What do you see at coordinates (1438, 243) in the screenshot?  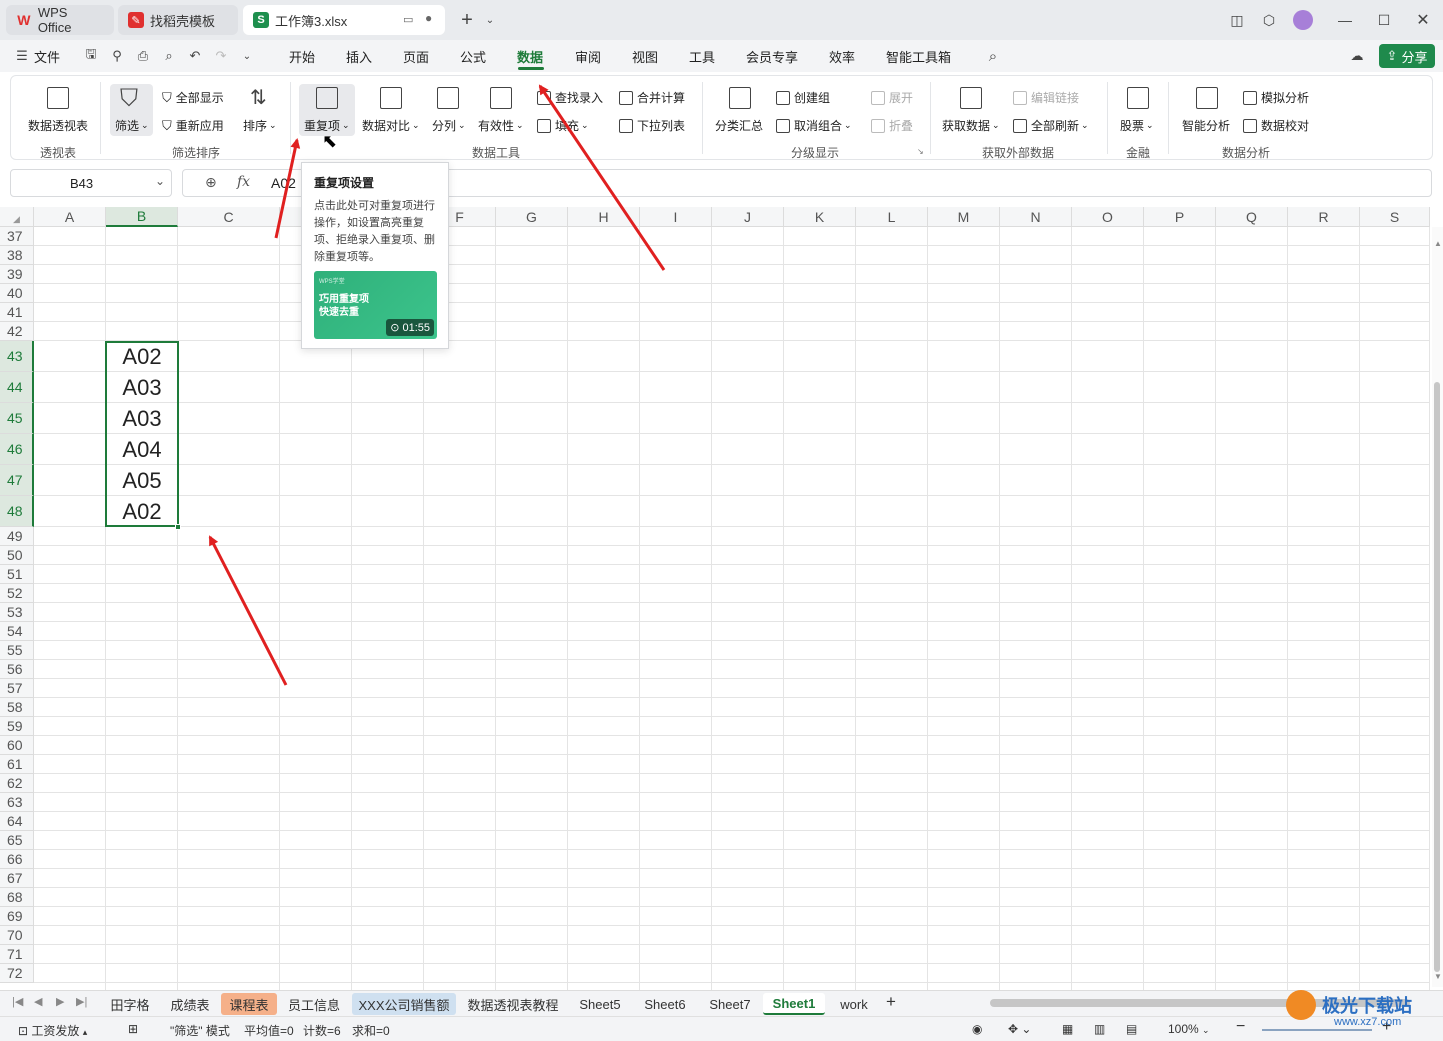 I see `scroll-up-icon: ▲` at bounding box center [1438, 243].